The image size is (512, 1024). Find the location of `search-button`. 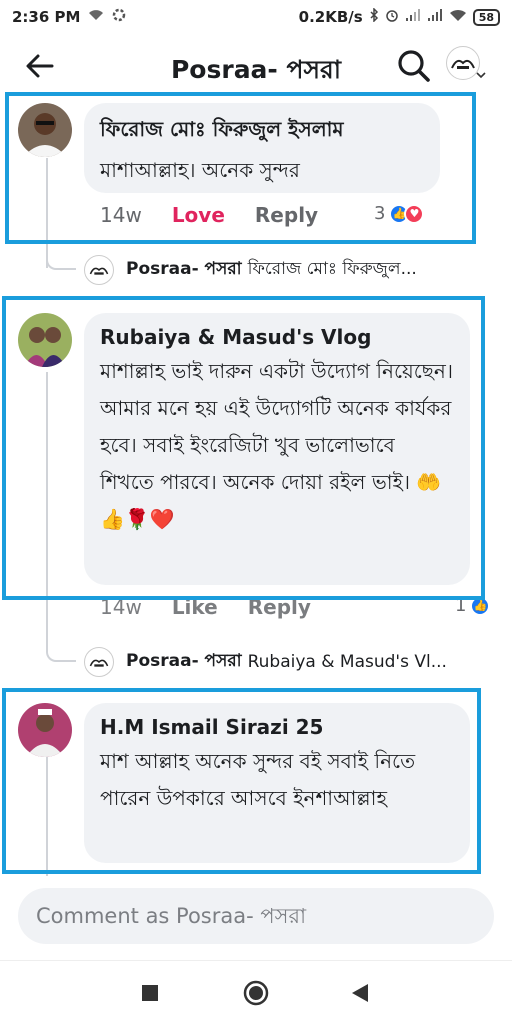

search-button is located at coordinates (414, 66).